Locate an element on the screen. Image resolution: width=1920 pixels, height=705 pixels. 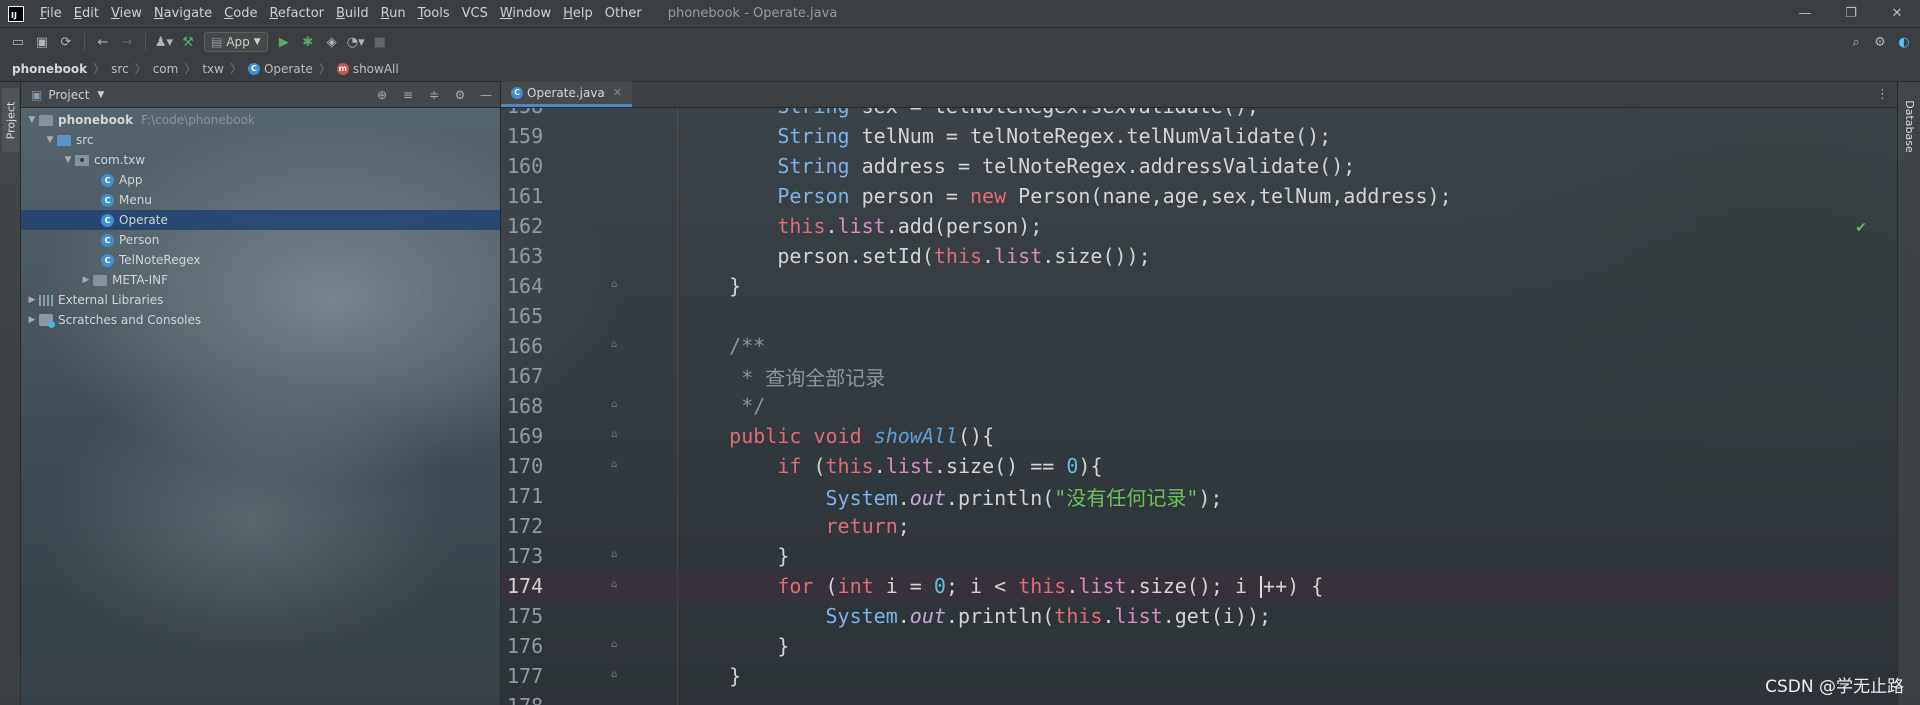
breadcrumb-src: src is located at coordinates (120, 69).